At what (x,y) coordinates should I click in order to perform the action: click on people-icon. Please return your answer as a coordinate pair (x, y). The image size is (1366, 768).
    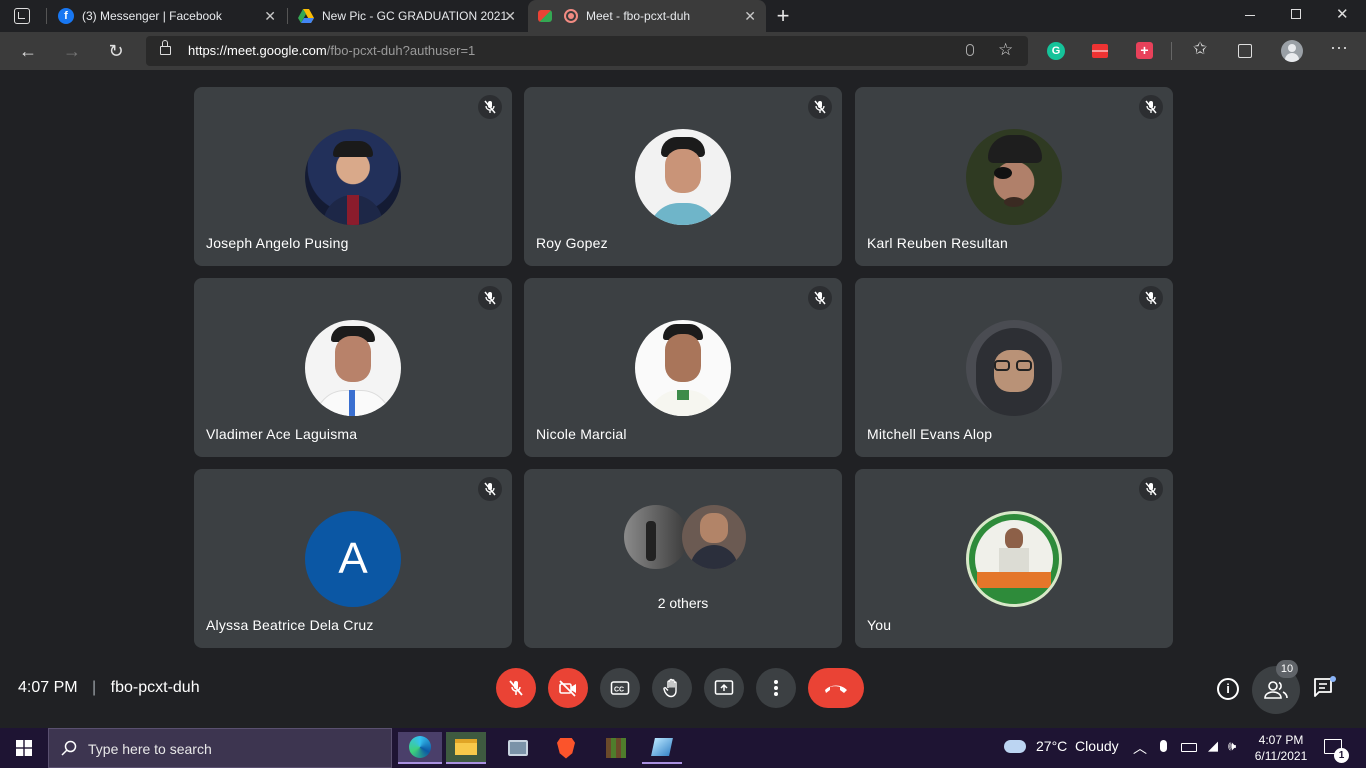
    Looking at the image, I should click on (1276, 690).